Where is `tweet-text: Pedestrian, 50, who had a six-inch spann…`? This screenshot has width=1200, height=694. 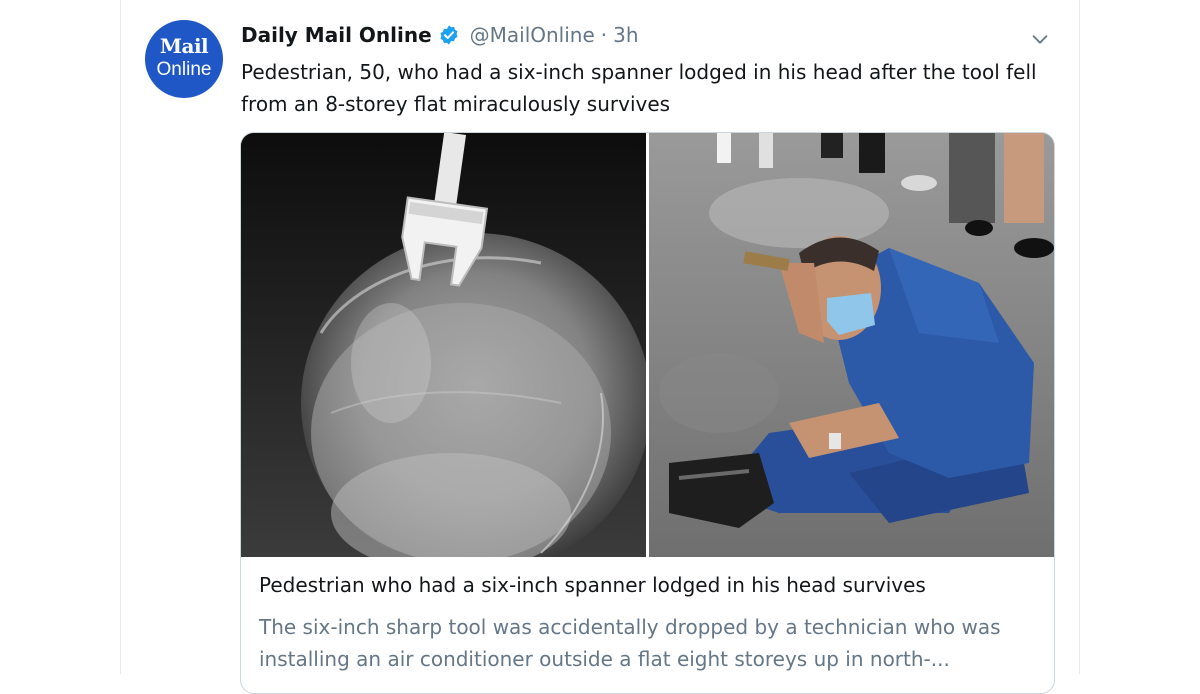 tweet-text: Pedestrian, 50, who had a six-inch spann… is located at coordinates (639, 88).